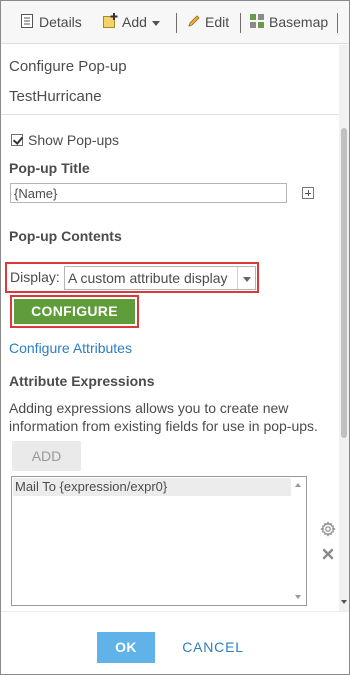  I want to click on add-menu-label: Add, so click(134, 22).